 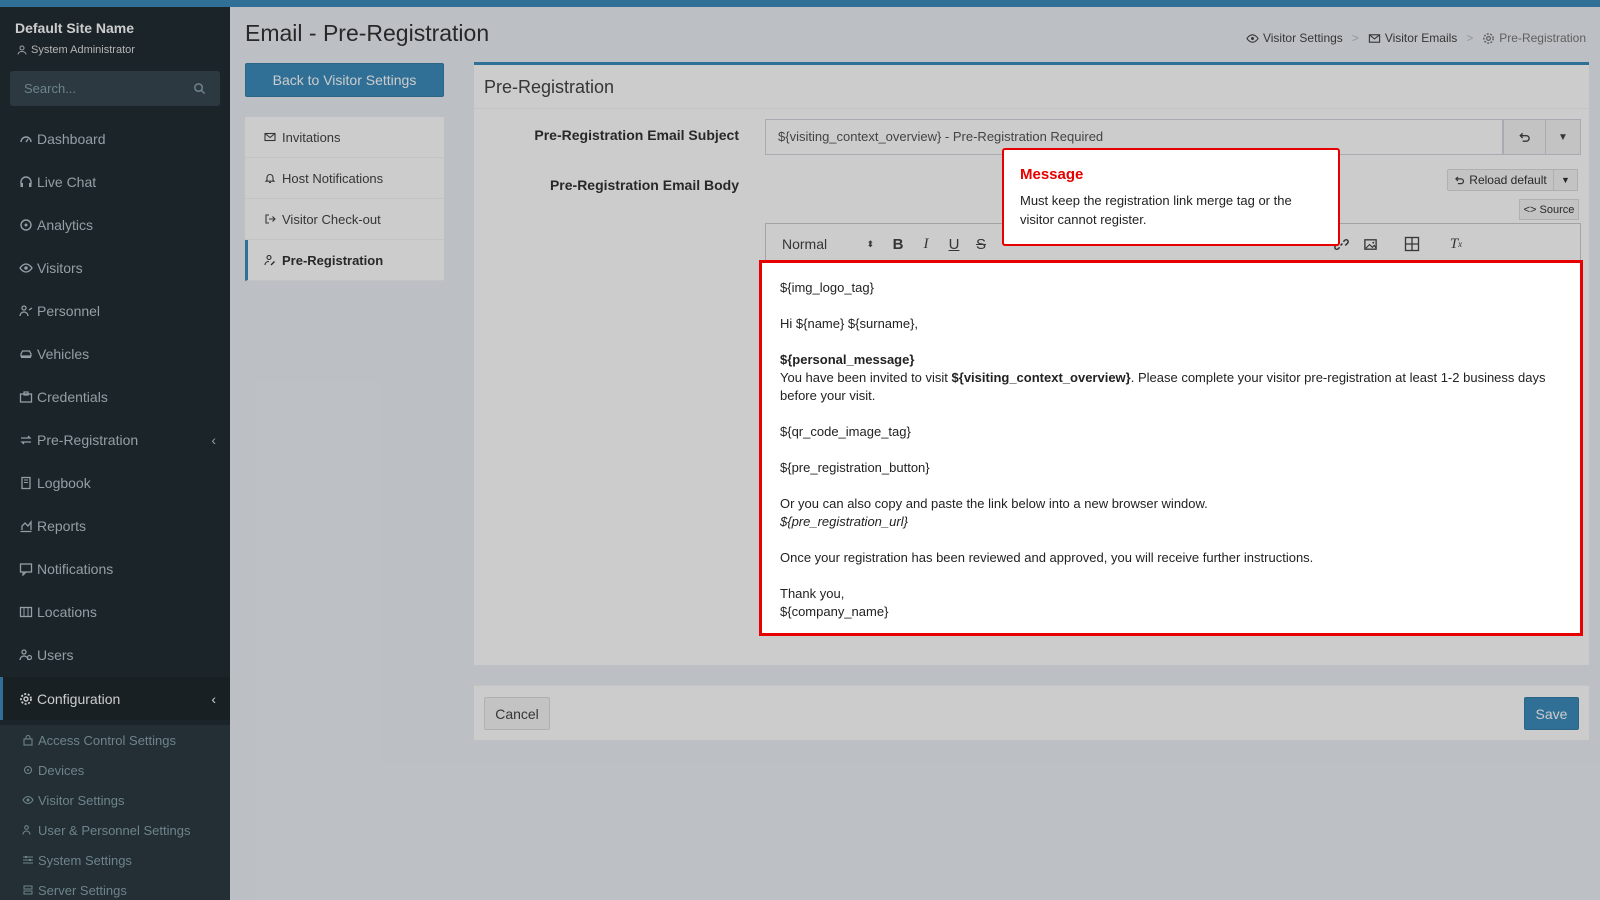 I want to click on editor-text: Thank you,, so click(x=812, y=593).